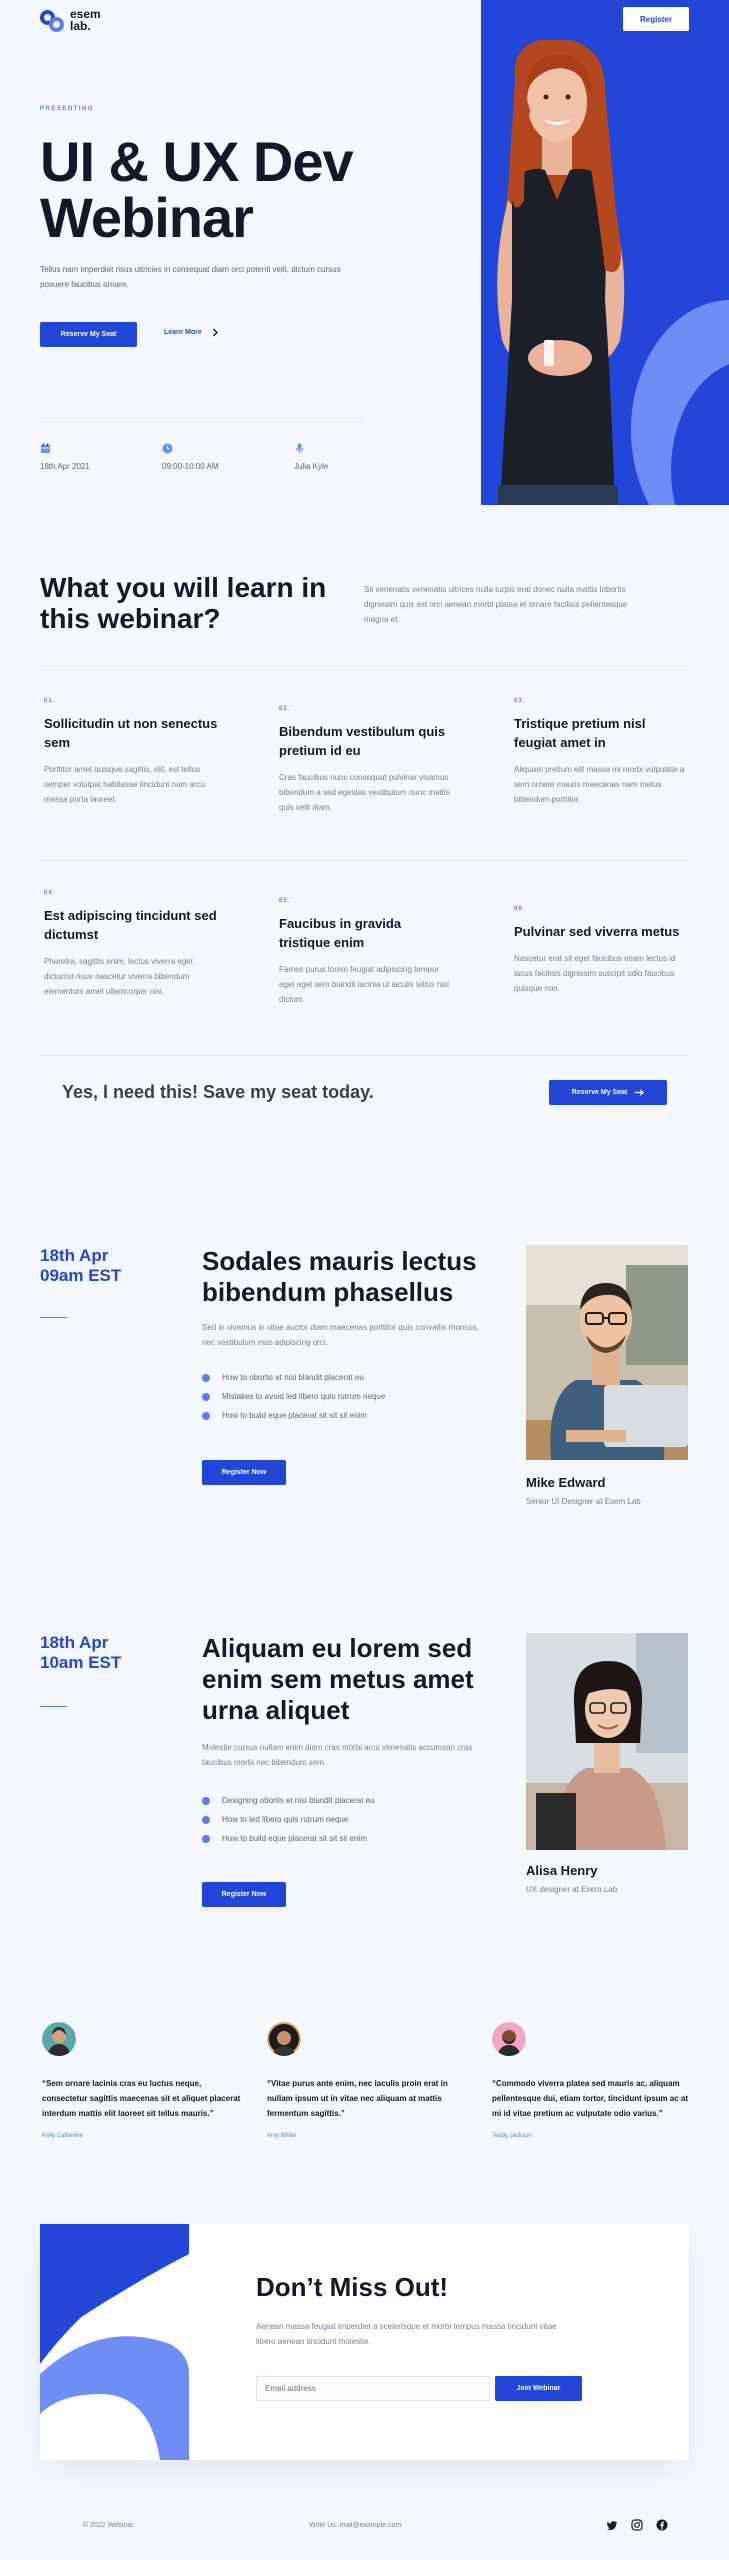 The height and width of the screenshot is (2560, 729). Describe the element at coordinates (512, 2136) in the screenshot. I see `testimonial-author: Teddy Jackson` at that location.